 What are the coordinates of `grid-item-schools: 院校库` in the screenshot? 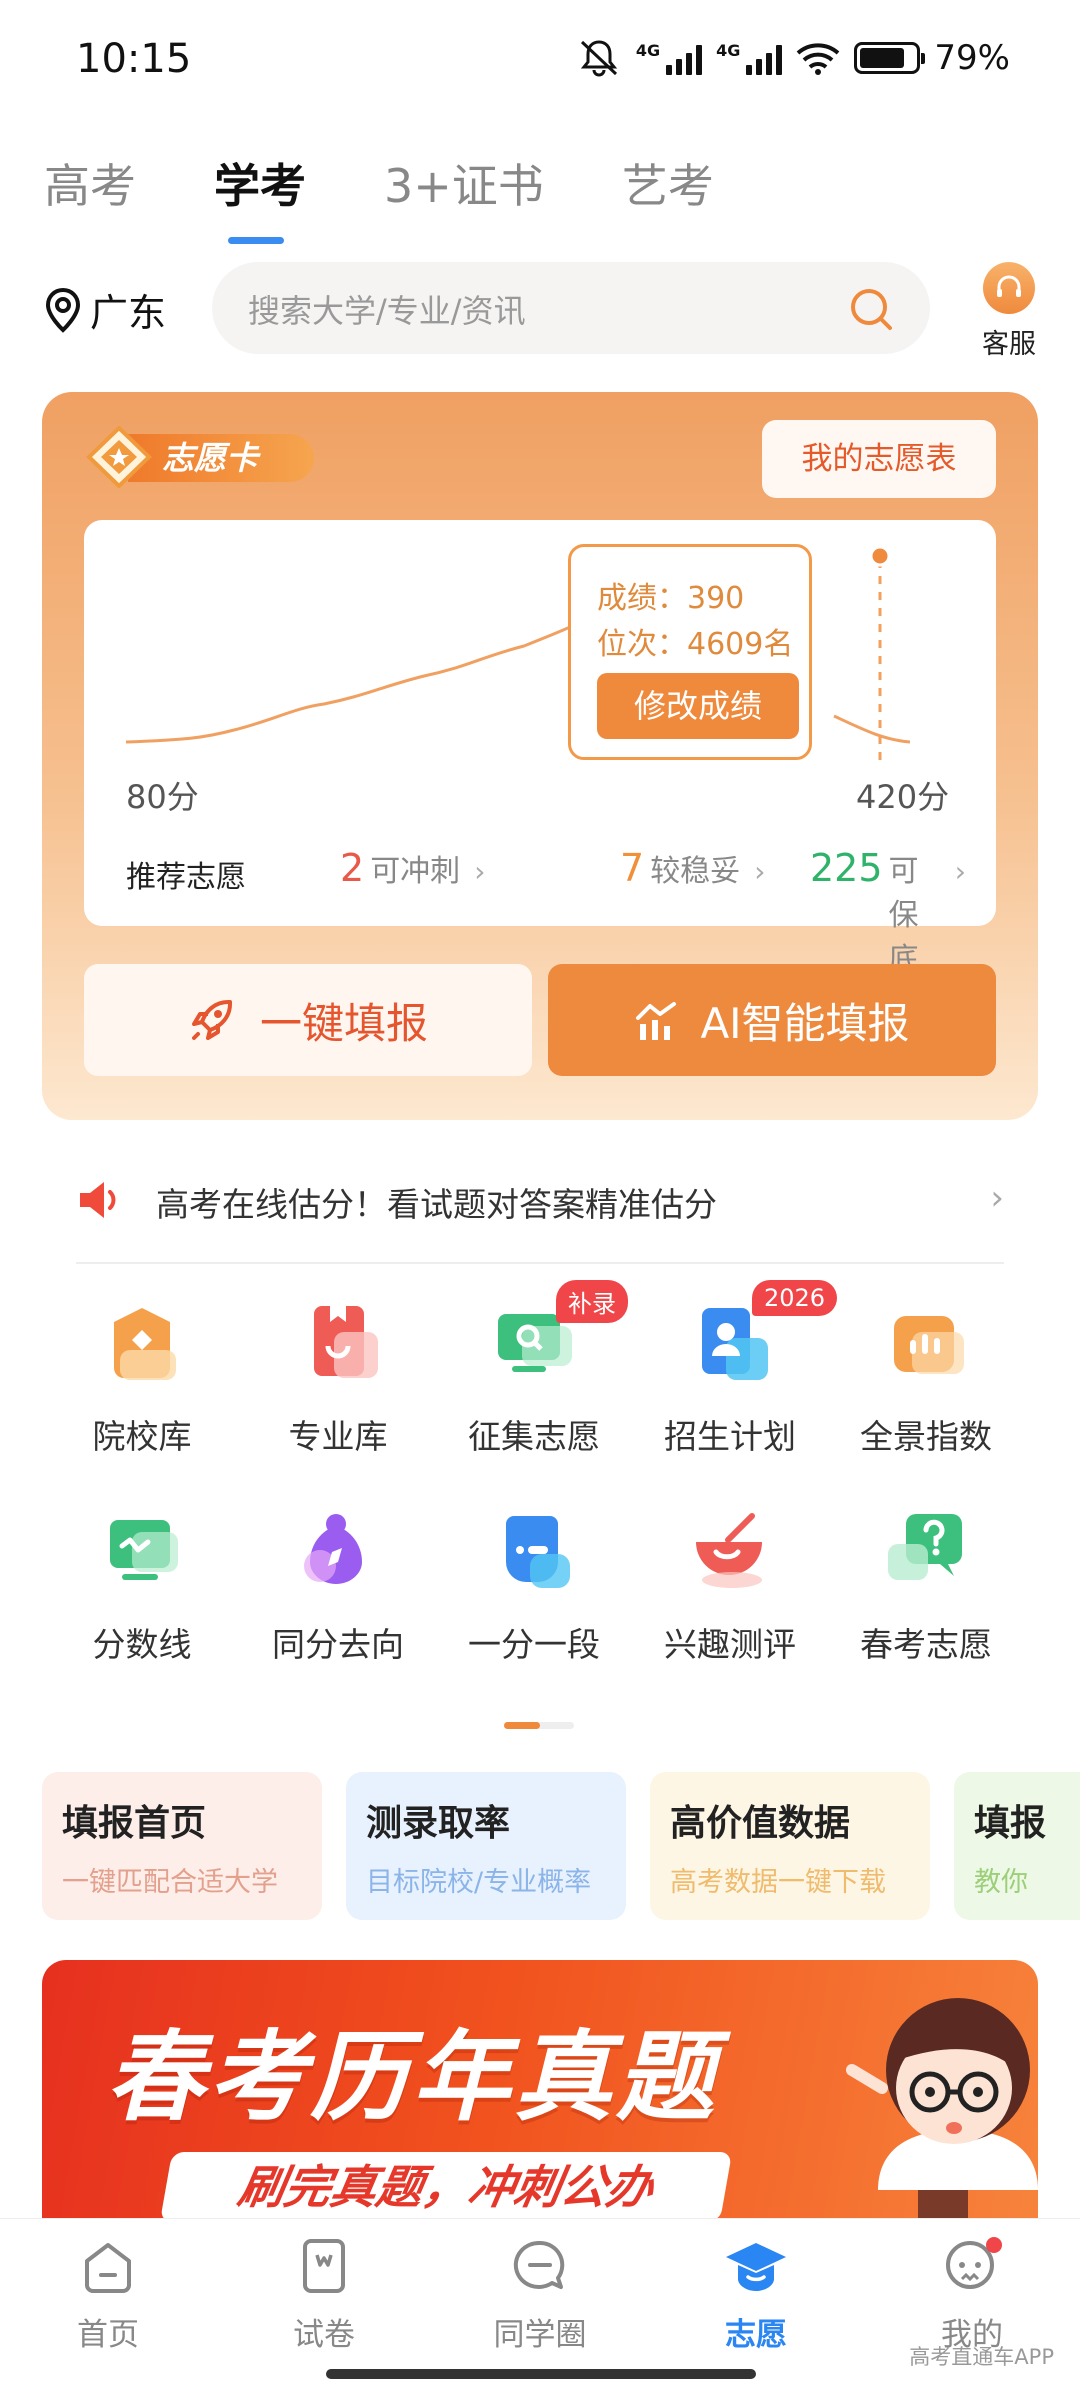 It's located at (142, 1377).